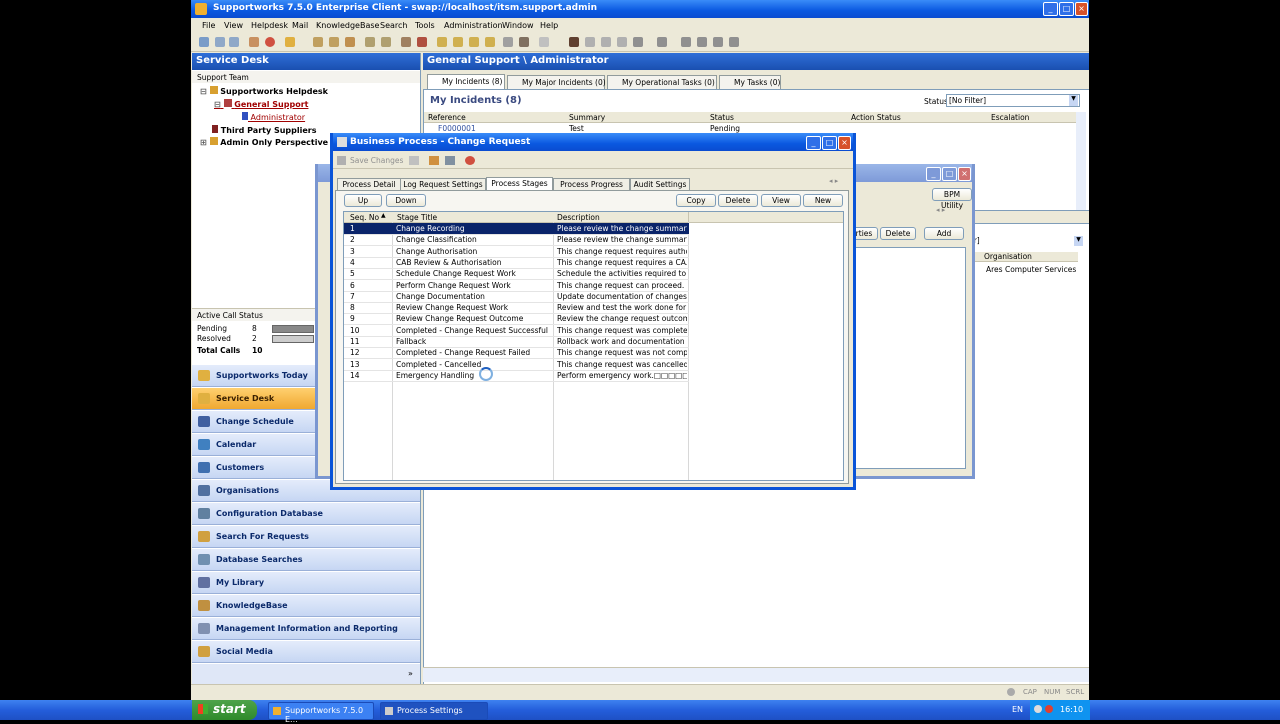 Image resolution: width=1280 pixels, height=724 pixels. What do you see at coordinates (233, 25) in the screenshot?
I see `menu-view: View` at bounding box center [233, 25].